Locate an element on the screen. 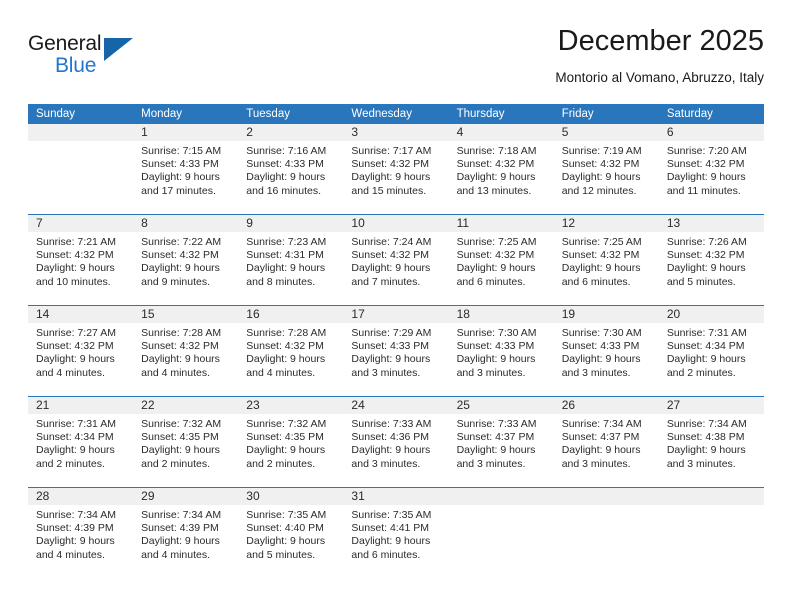 The image size is (792, 612). day-number: 3 is located at coordinates (396, 132).